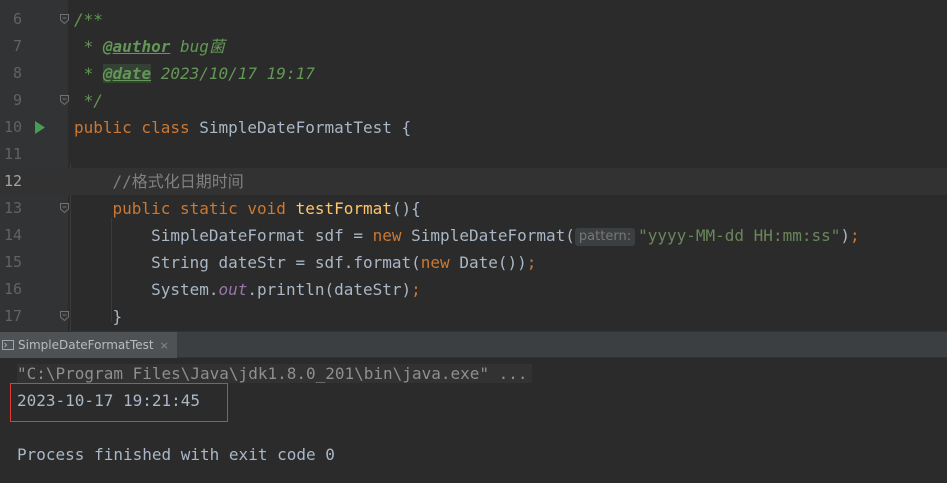 The width and height of the screenshot is (947, 483). What do you see at coordinates (845, 235) in the screenshot?
I see `code-token: )` at bounding box center [845, 235].